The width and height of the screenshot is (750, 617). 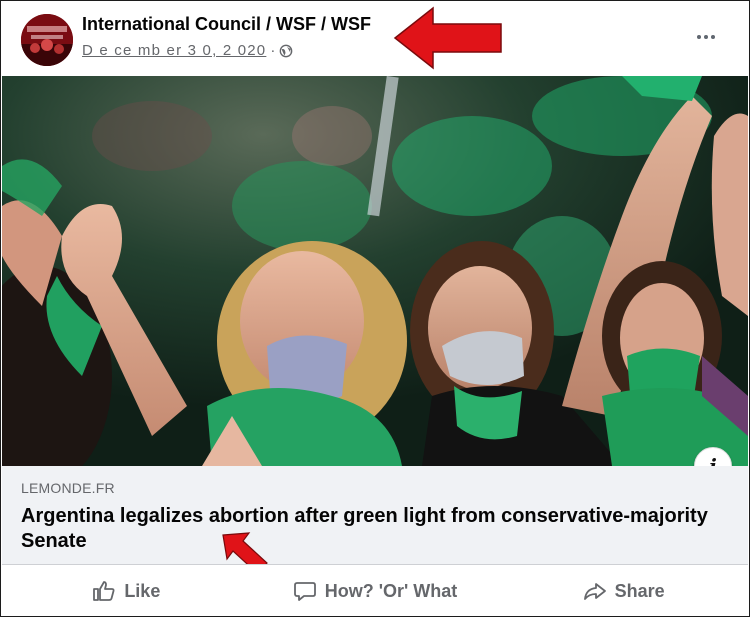 What do you see at coordinates (706, 37) in the screenshot?
I see `more-options-icon` at bounding box center [706, 37].